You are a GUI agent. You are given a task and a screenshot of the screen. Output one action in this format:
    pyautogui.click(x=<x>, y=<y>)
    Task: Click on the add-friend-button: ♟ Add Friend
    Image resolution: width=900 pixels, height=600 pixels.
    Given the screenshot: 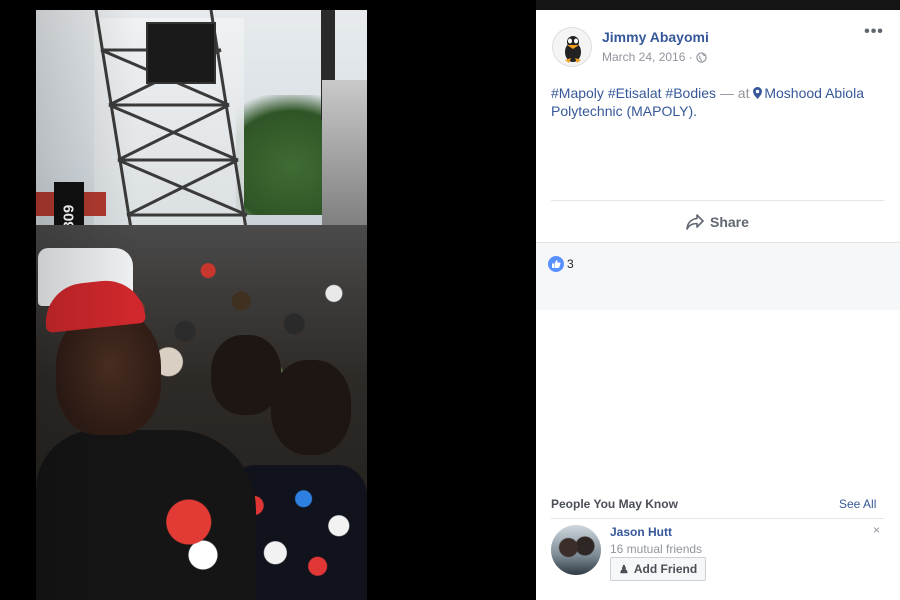 What is the action you would take?
    pyautogui.click(x=658, y=569)
    